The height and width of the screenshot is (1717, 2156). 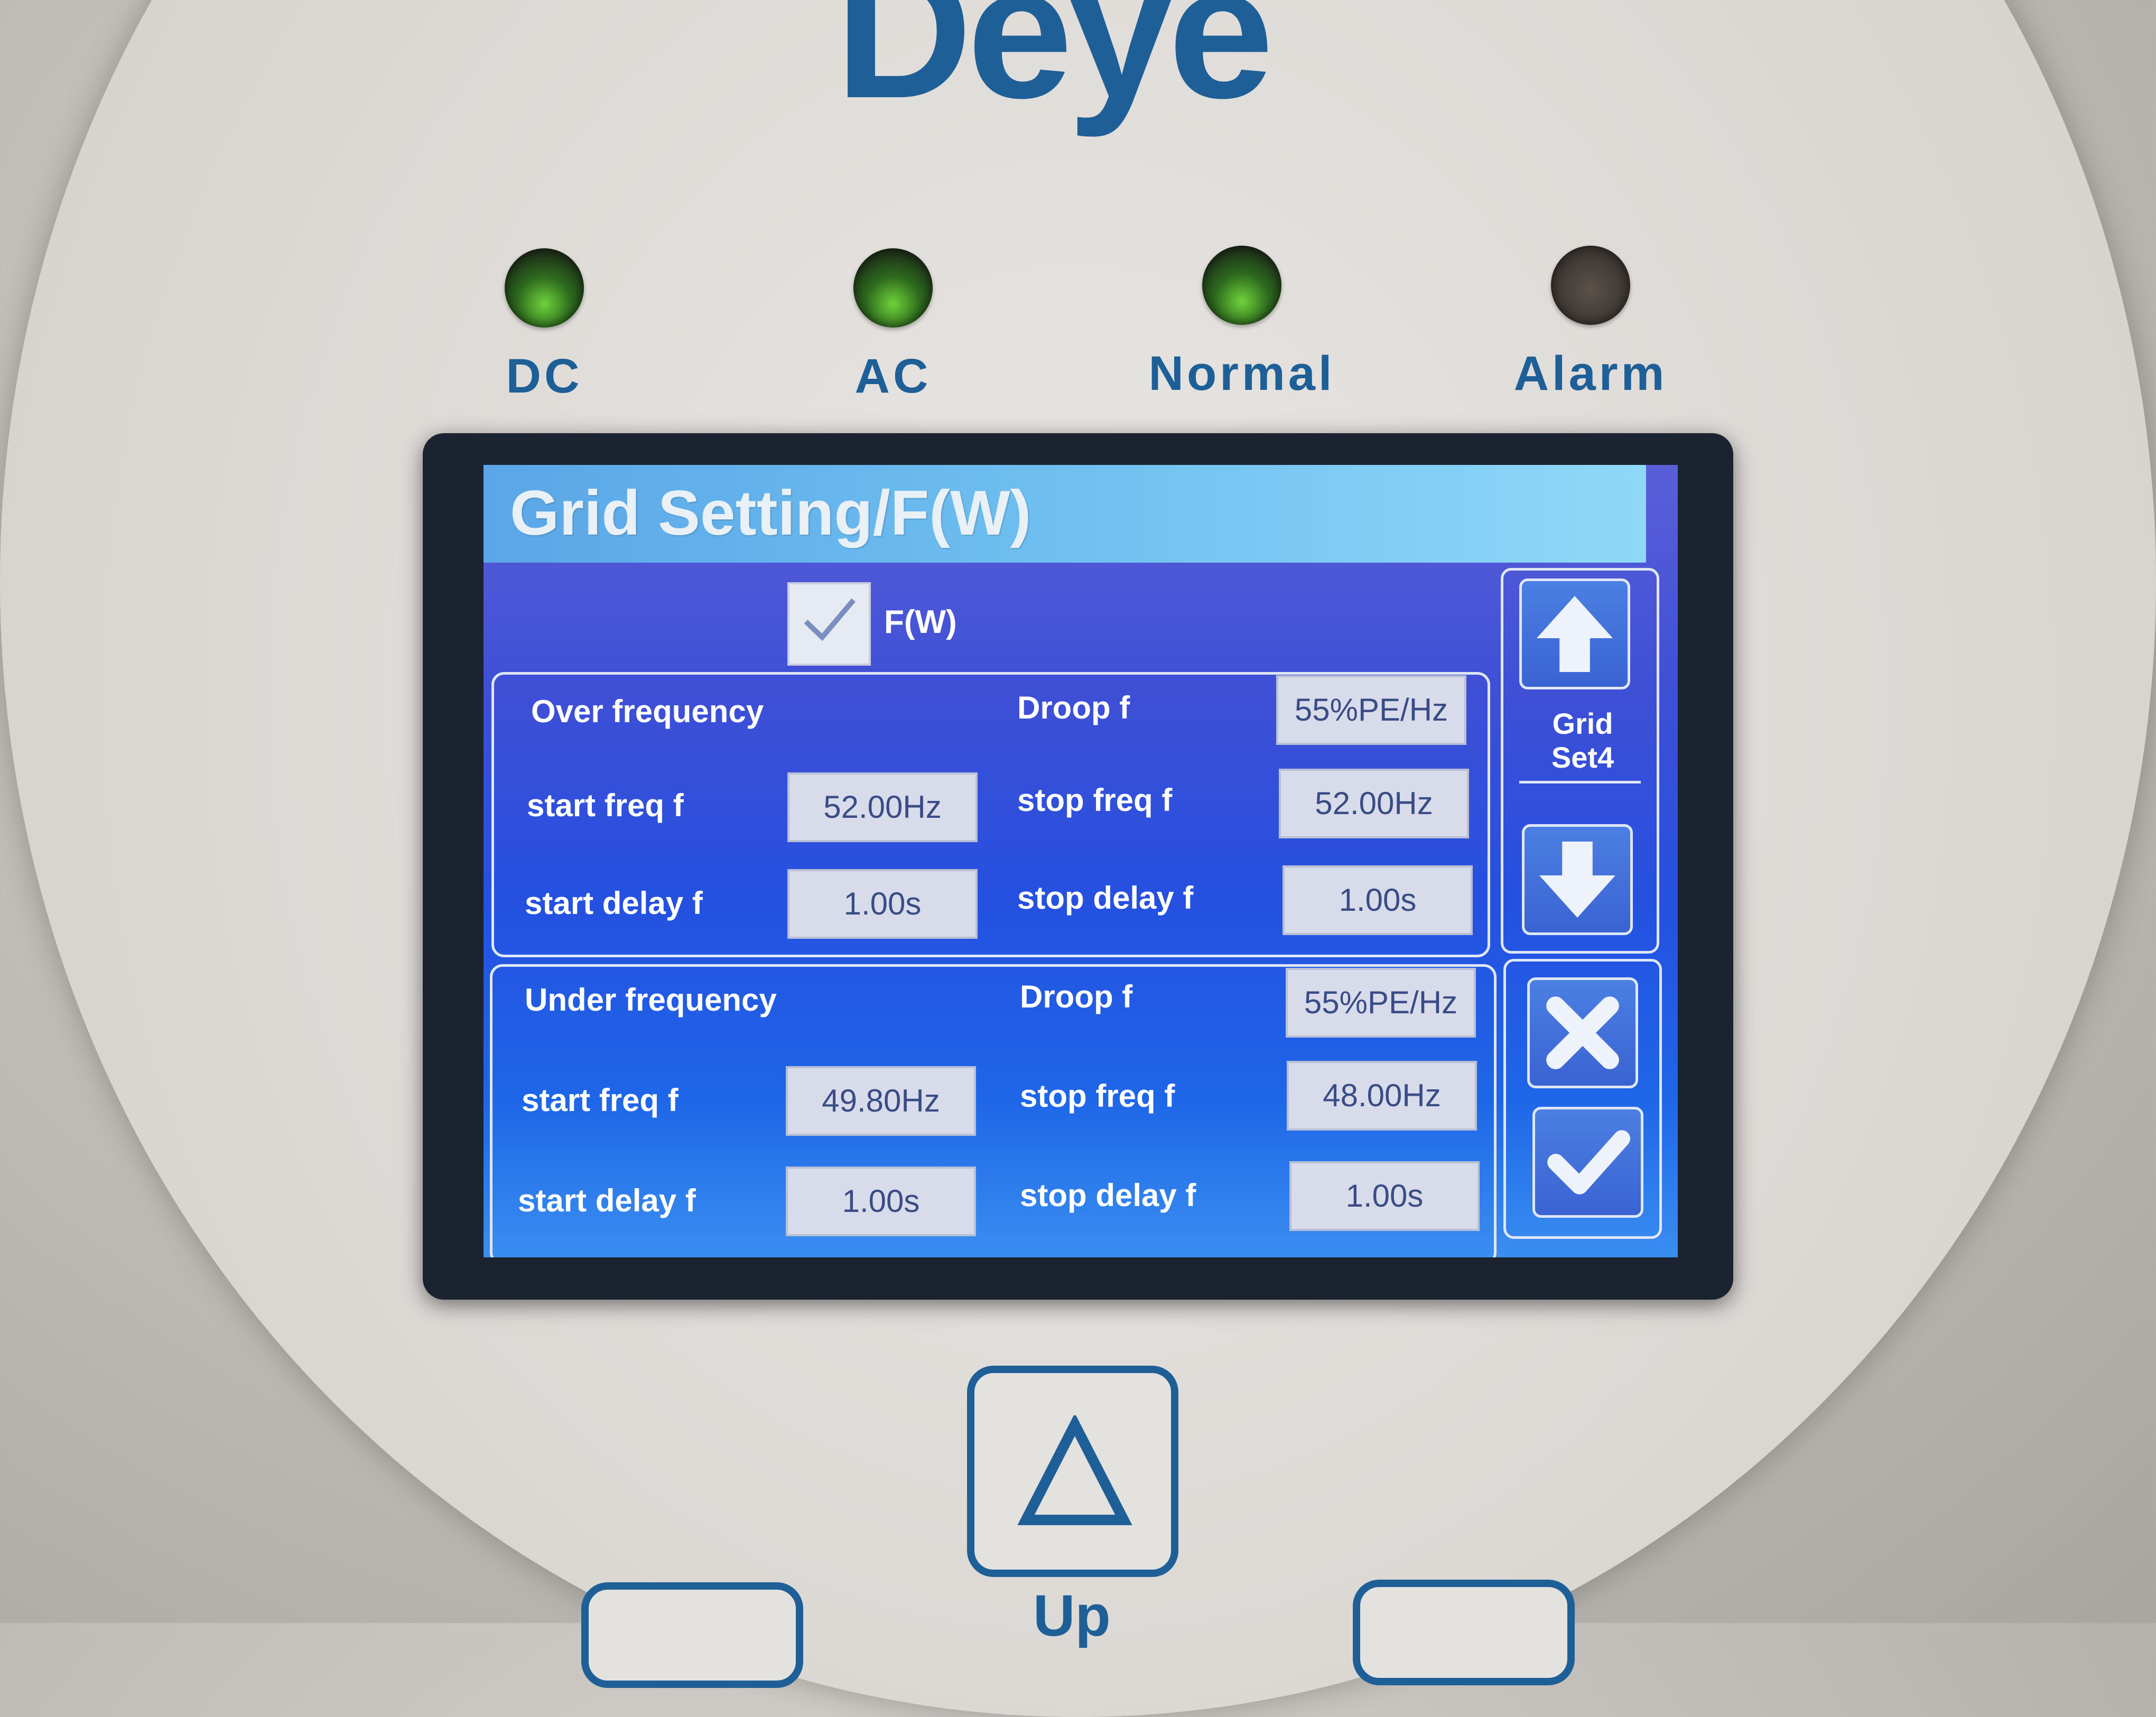 What do you see at coordinates (1374, 803) in the screenshot?
I see `over-stop-freq-field: 52.00Hz` at bounding box center [1374, 803].